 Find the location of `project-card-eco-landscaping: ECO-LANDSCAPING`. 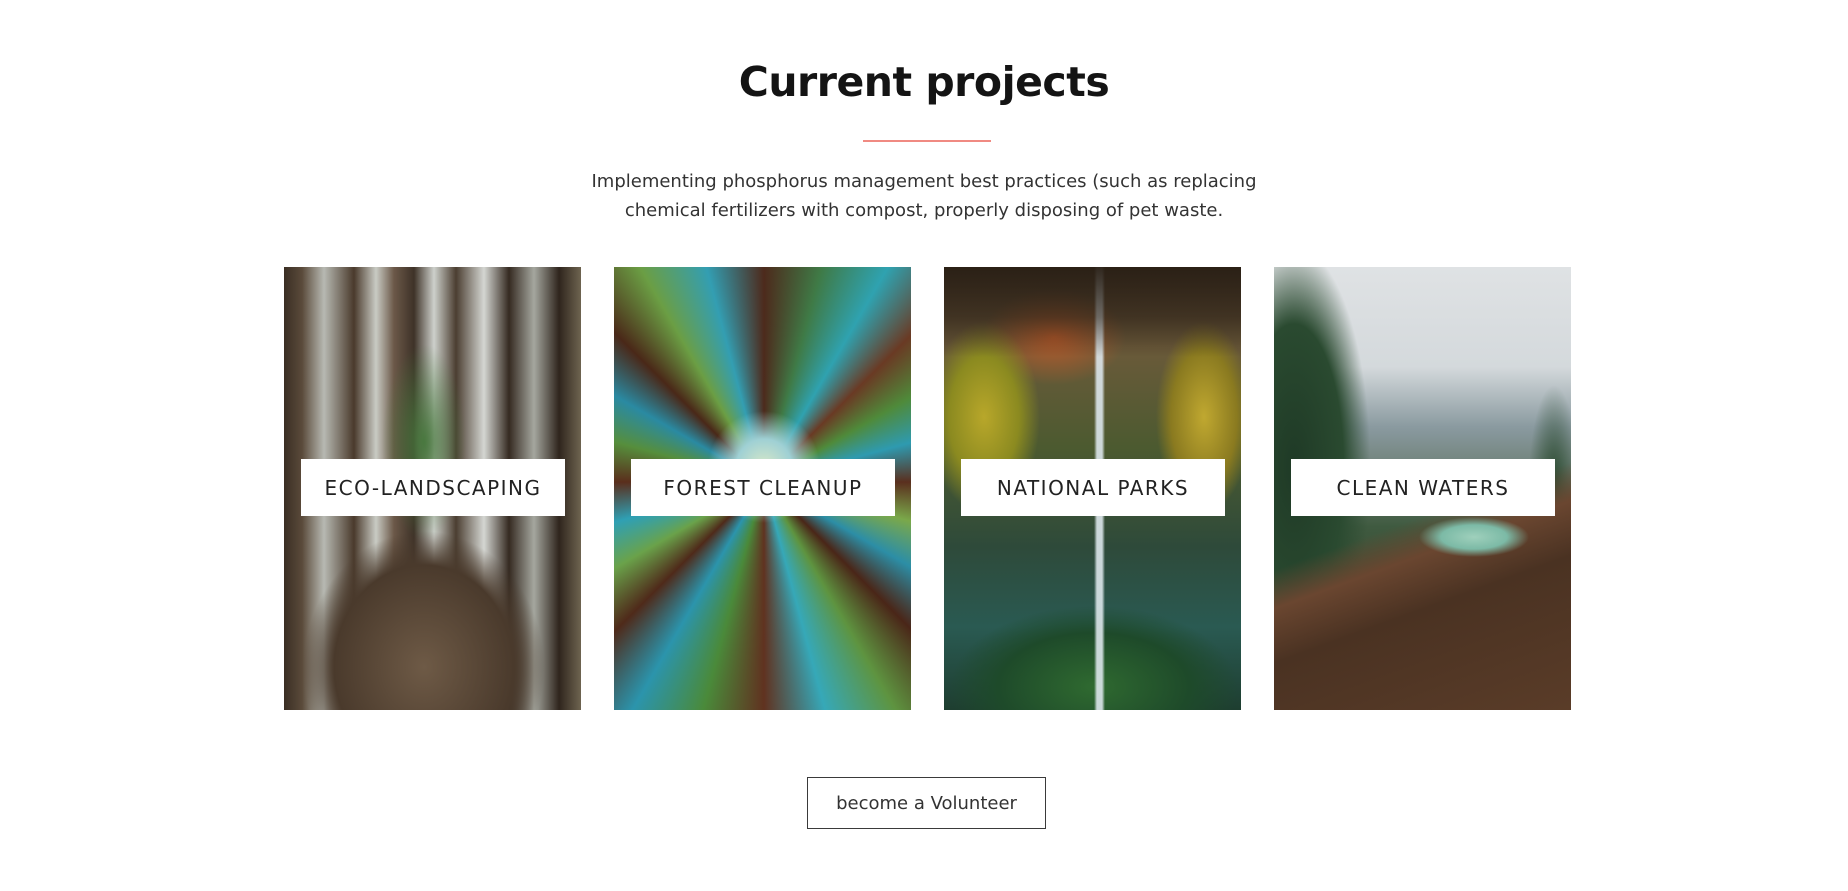

project-card-eco-landscaping: ECO-LANDSCAPING is located at coordinates (432, 488).